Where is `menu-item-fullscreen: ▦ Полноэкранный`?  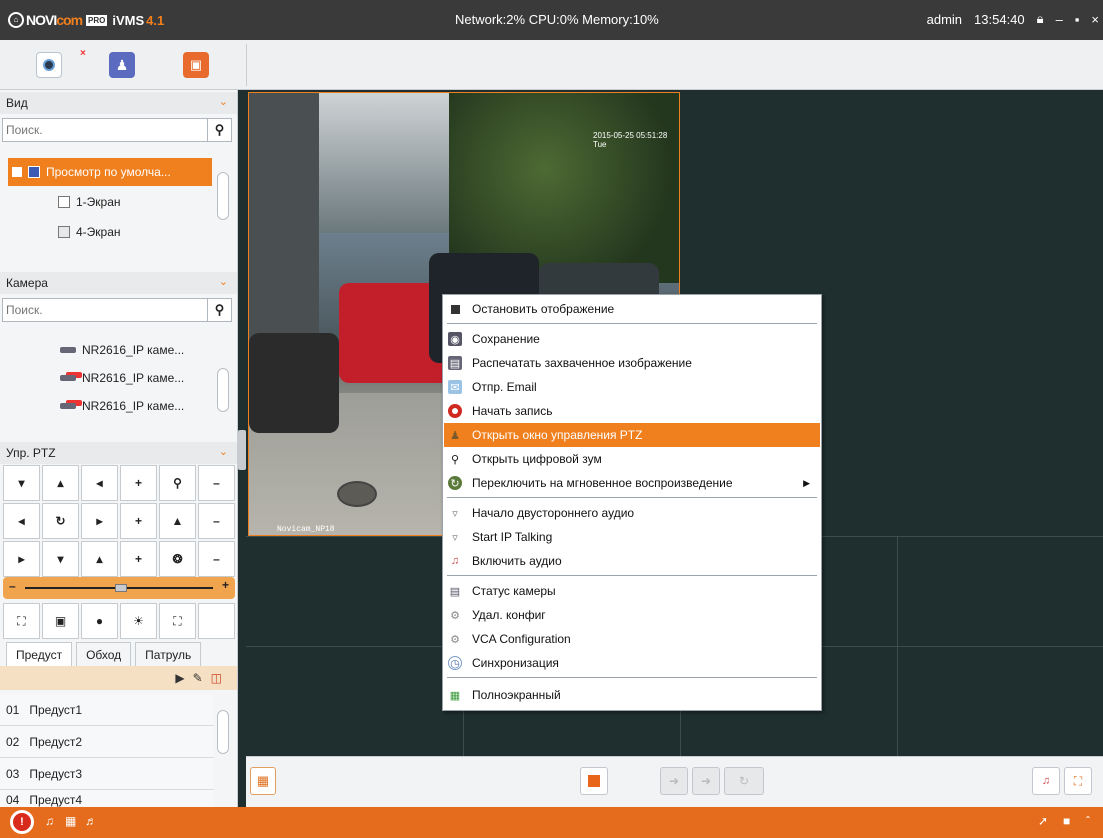 menu-item-fullscreen: ▦ Полноэкранный is located at coordinates (632, 695).